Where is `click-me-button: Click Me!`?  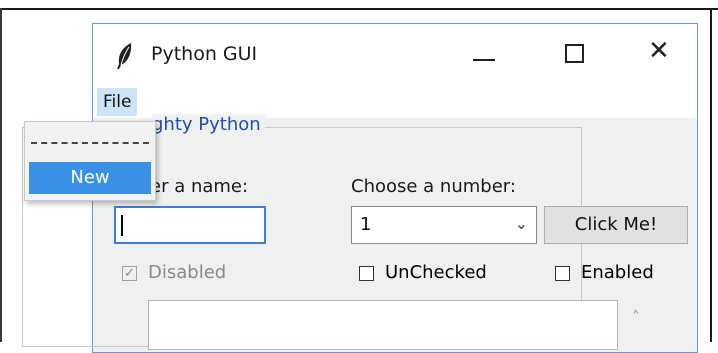 click-me-button: Click Me! is located at coordinates (616, 225).